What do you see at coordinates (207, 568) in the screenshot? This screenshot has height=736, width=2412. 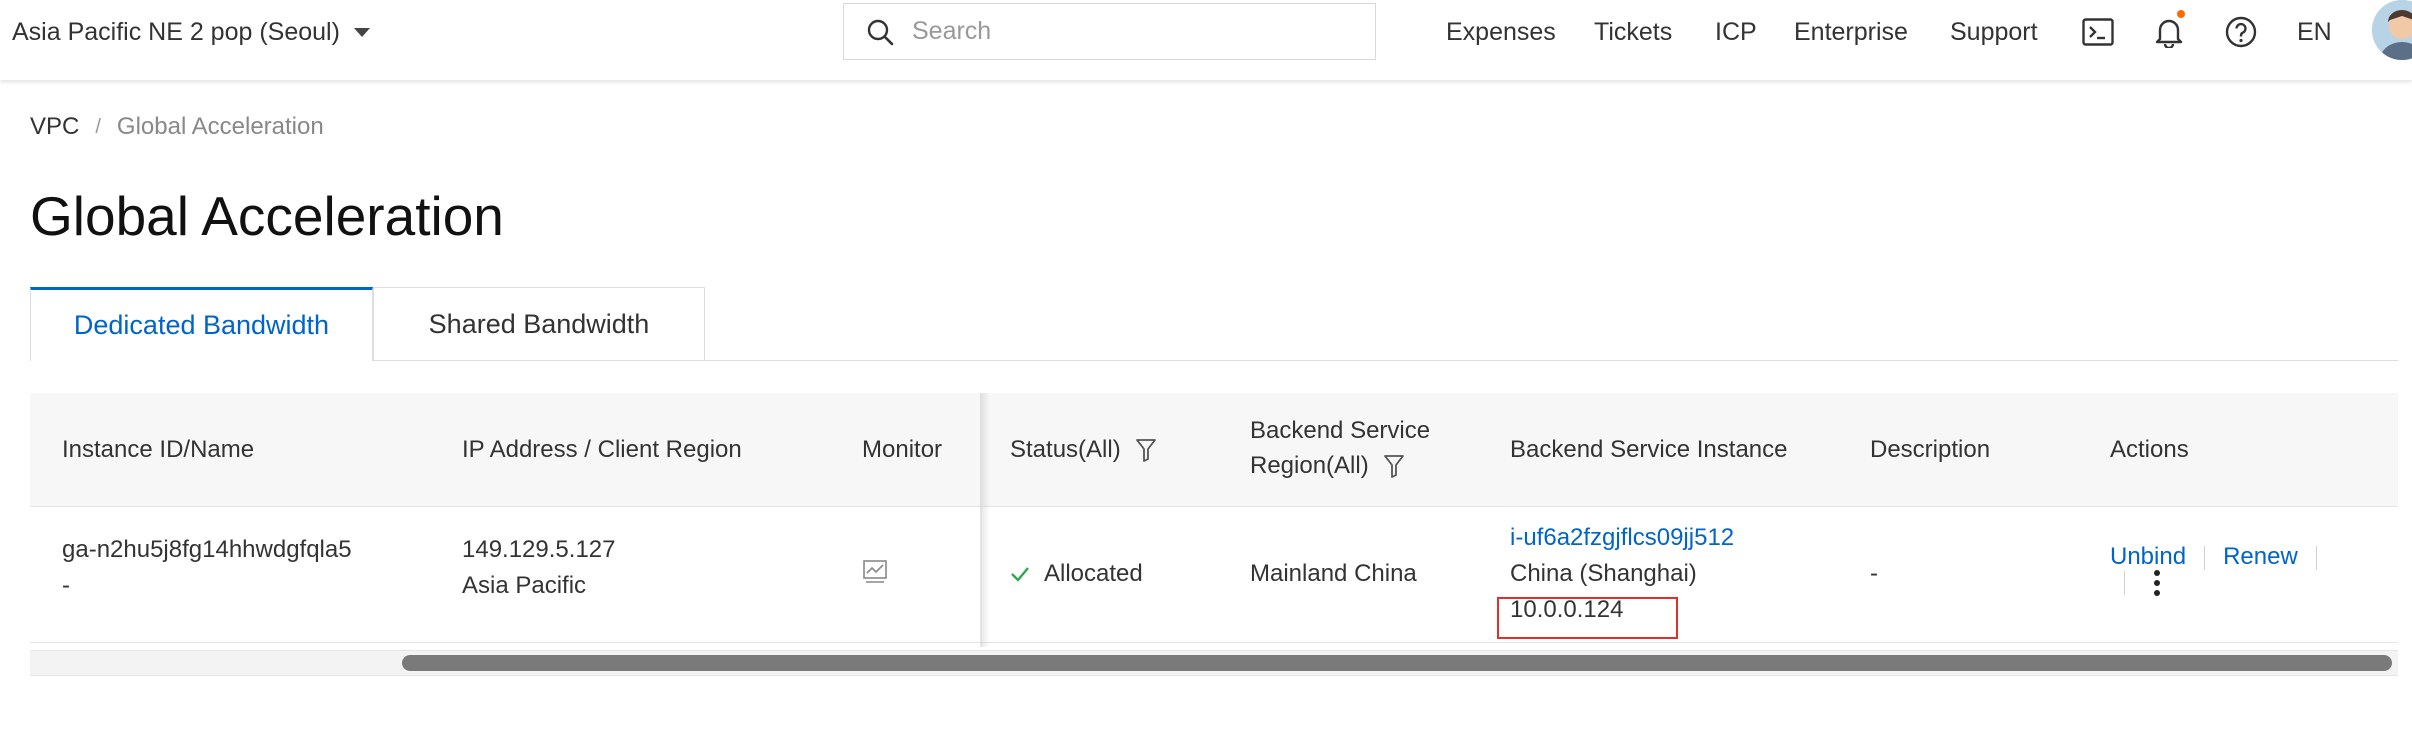 I see `cell-instance: ga-n2hu5j8fg14hhwdgfqla5 -` at bounding box center [207, 568].